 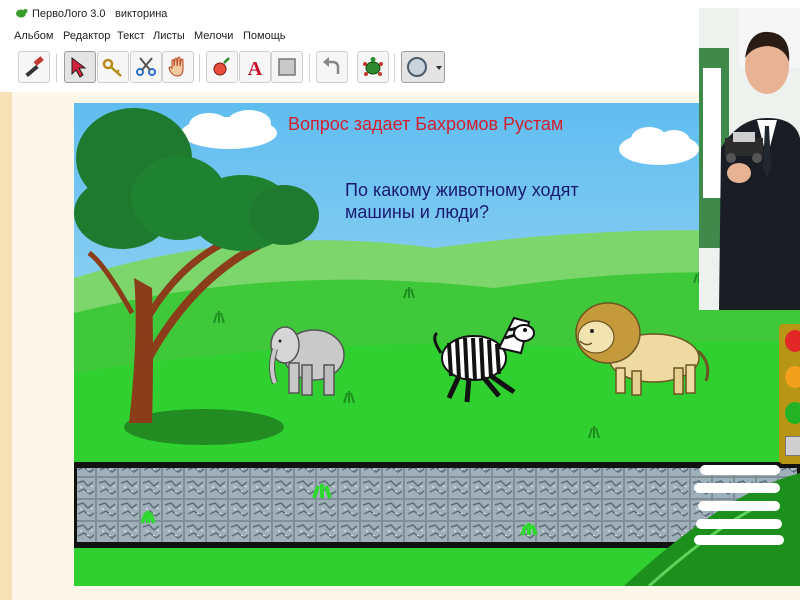 I want to click on shape-tool-button, so click(x=222, y=67).